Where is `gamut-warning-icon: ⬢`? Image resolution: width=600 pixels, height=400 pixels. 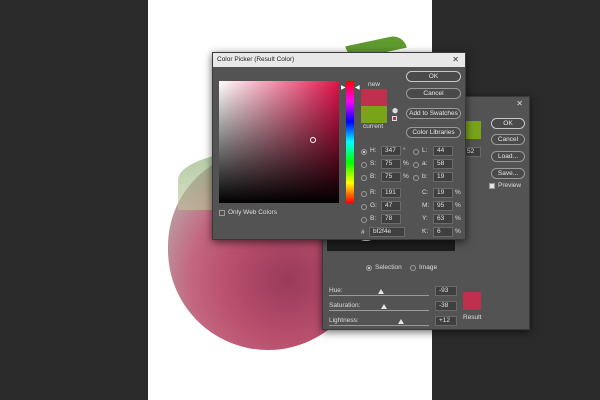 gamut-warning-icon: ⬢ is located at coordinates (395, 111).